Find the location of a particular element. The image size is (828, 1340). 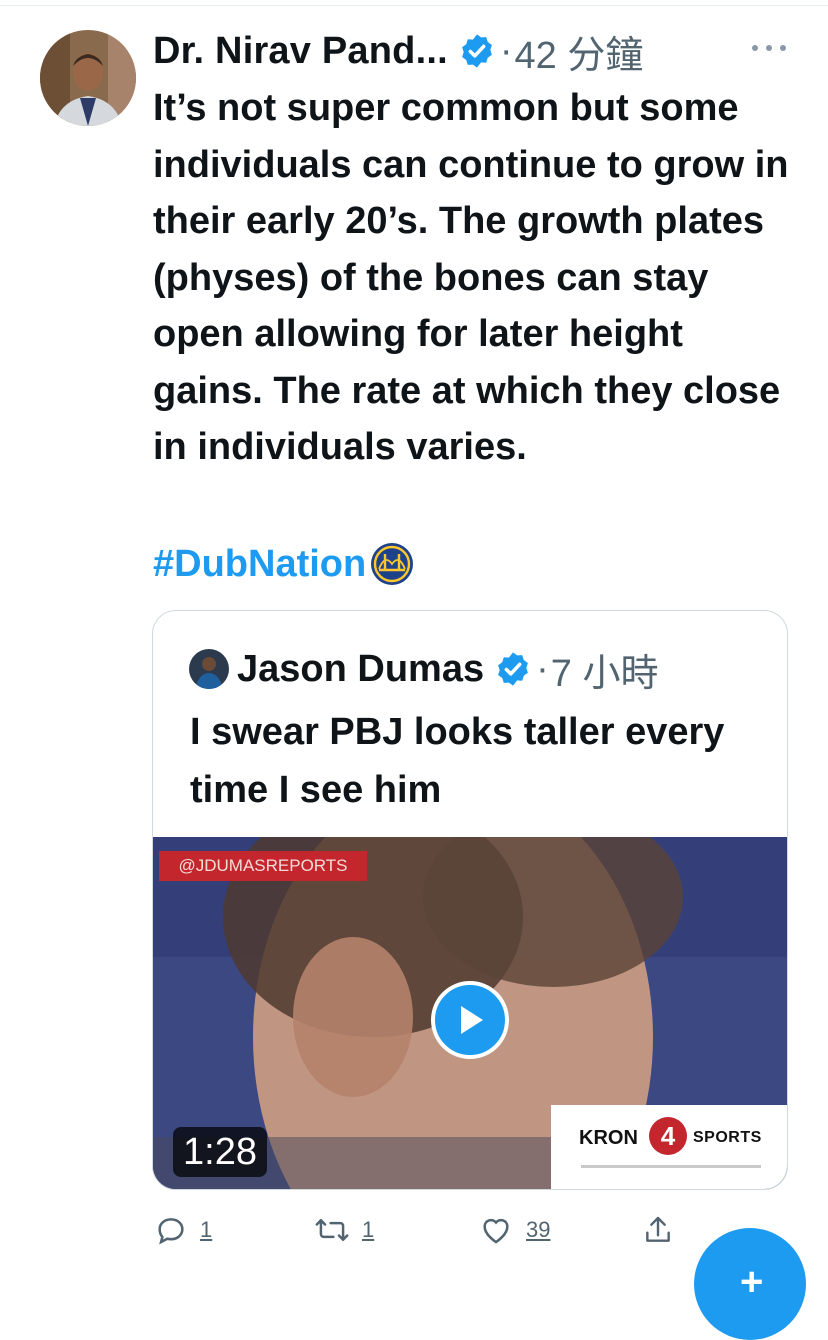

reply-button: 1 is located at coordinates (183, 1230).